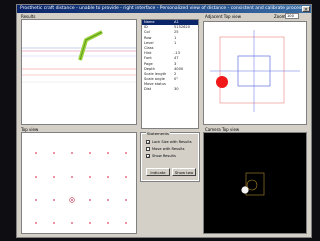 Image resolution: width=320 pixels, height=241 pixels. I want to click on options-group-title: Statements, so click(158, 133).